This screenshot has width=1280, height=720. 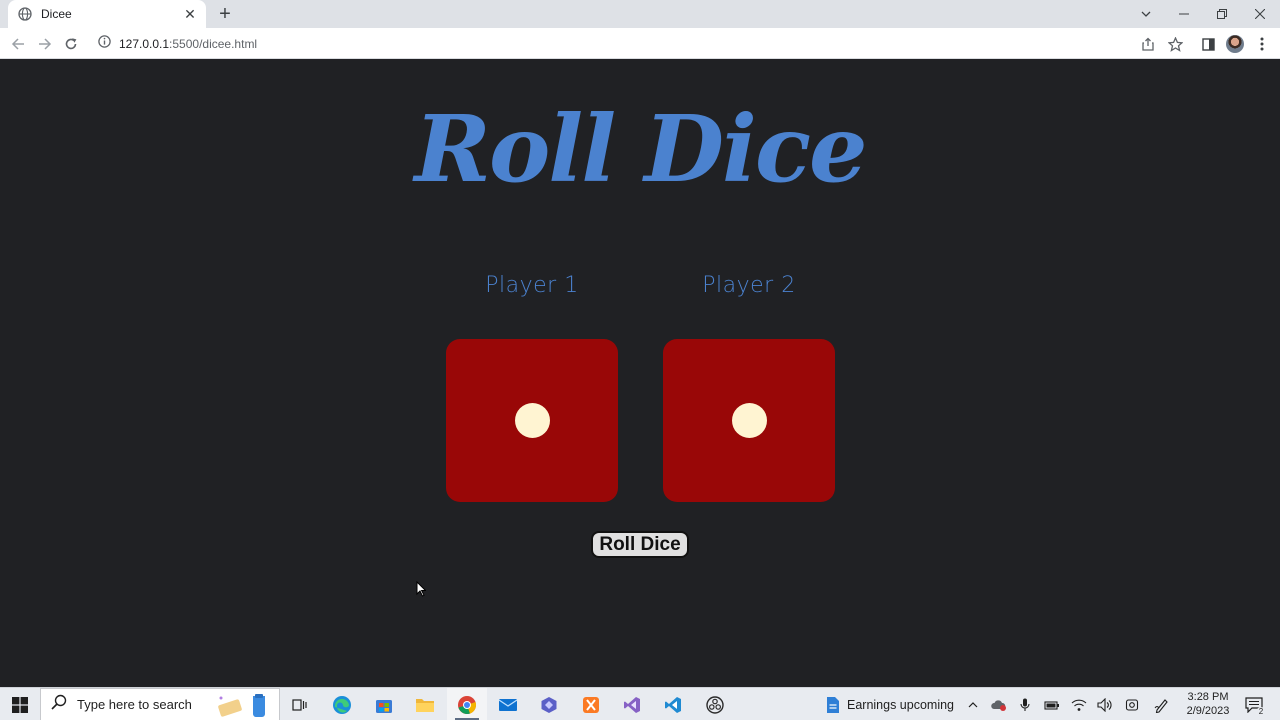 What do you see at coordinates (71, 44) in the screenshot?
I see `reload-icon` at bounding box center [71, 44].